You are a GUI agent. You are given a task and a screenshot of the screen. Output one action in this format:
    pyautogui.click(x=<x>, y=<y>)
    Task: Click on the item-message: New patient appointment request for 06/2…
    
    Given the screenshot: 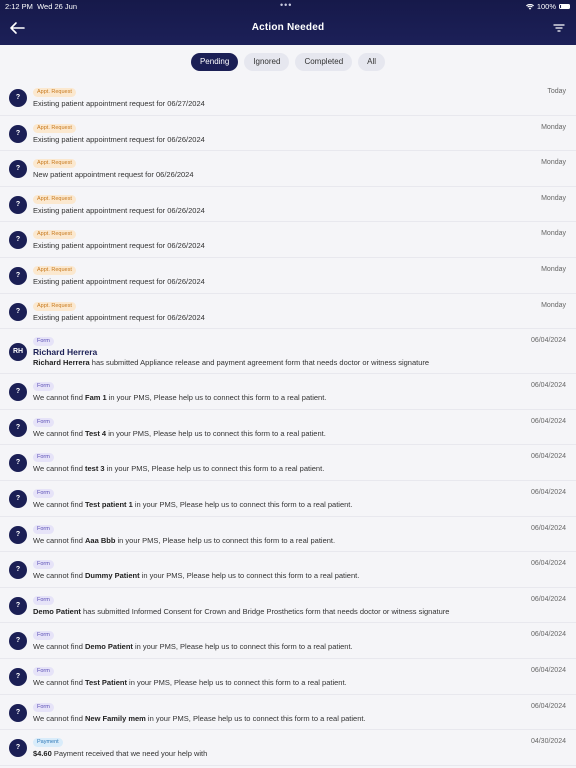 What is the action you would take?
    pyautogui.click(x=113, y=174)
    